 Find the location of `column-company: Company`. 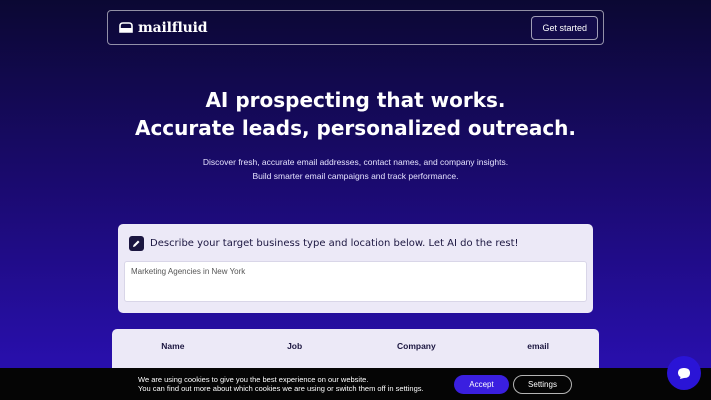

column-company: Company is located at coordinates (416, 346).